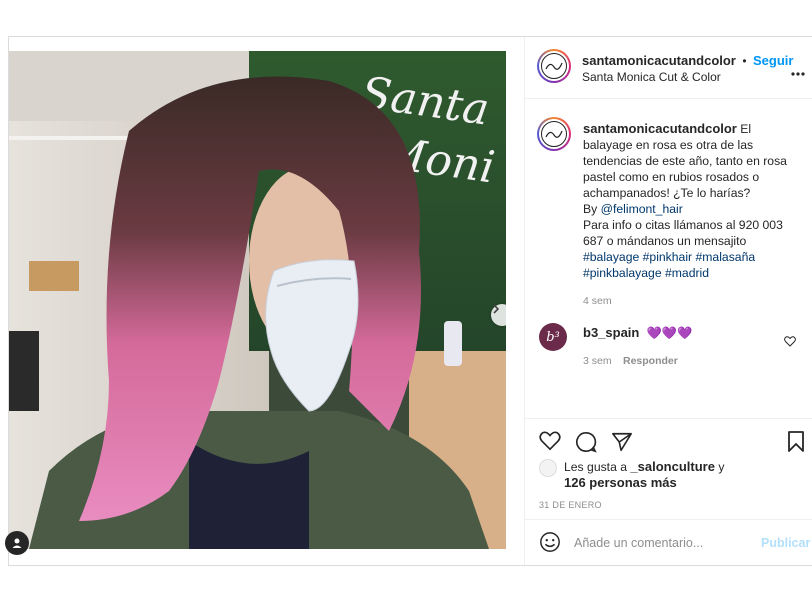  I want to click on share-icon, so click(622, 442).